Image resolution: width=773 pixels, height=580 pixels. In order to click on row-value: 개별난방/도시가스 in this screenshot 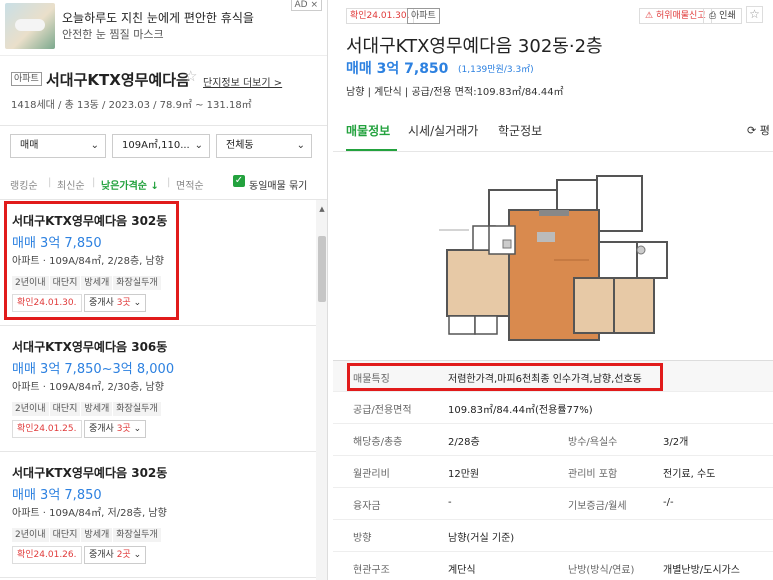, I will do `click(701, 570)`.